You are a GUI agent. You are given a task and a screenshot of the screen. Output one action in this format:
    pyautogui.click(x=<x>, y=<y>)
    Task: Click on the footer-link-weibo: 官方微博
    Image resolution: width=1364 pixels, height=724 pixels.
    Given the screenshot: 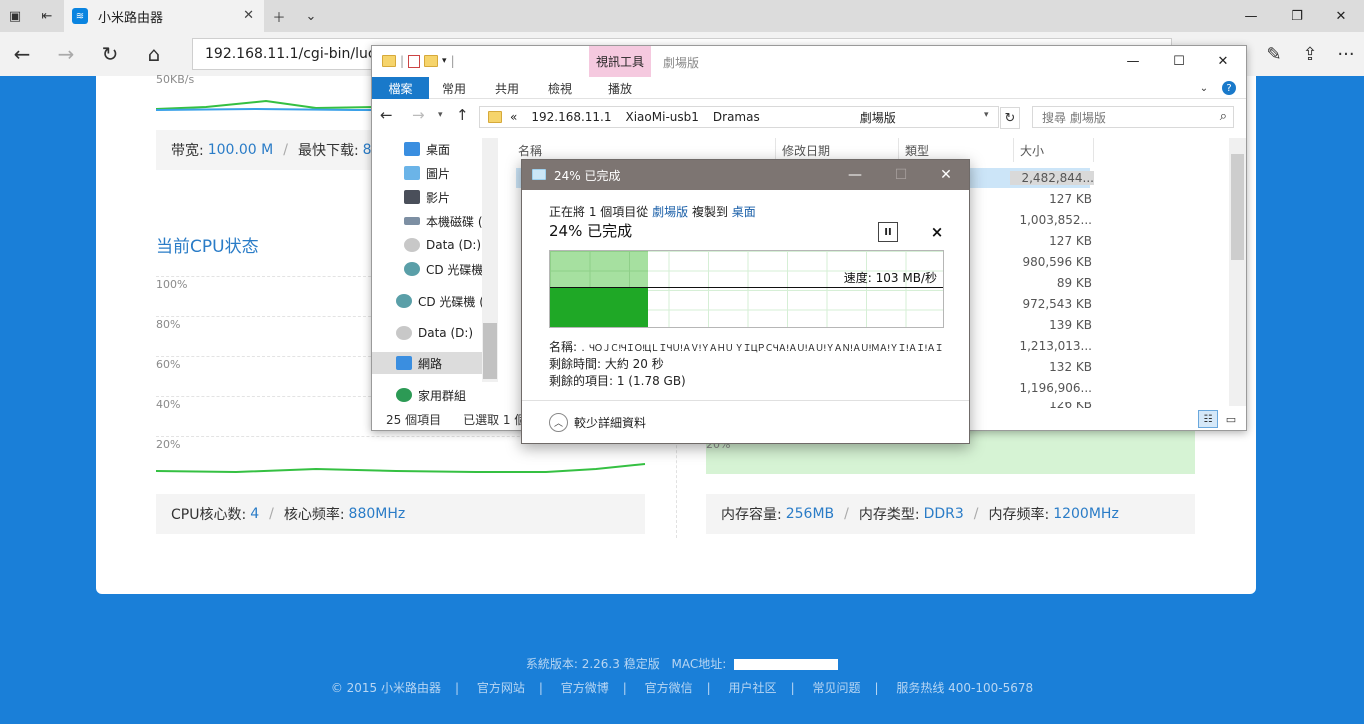 What is the action you would take?
    pyautogui.click(x=585, y=688)
    